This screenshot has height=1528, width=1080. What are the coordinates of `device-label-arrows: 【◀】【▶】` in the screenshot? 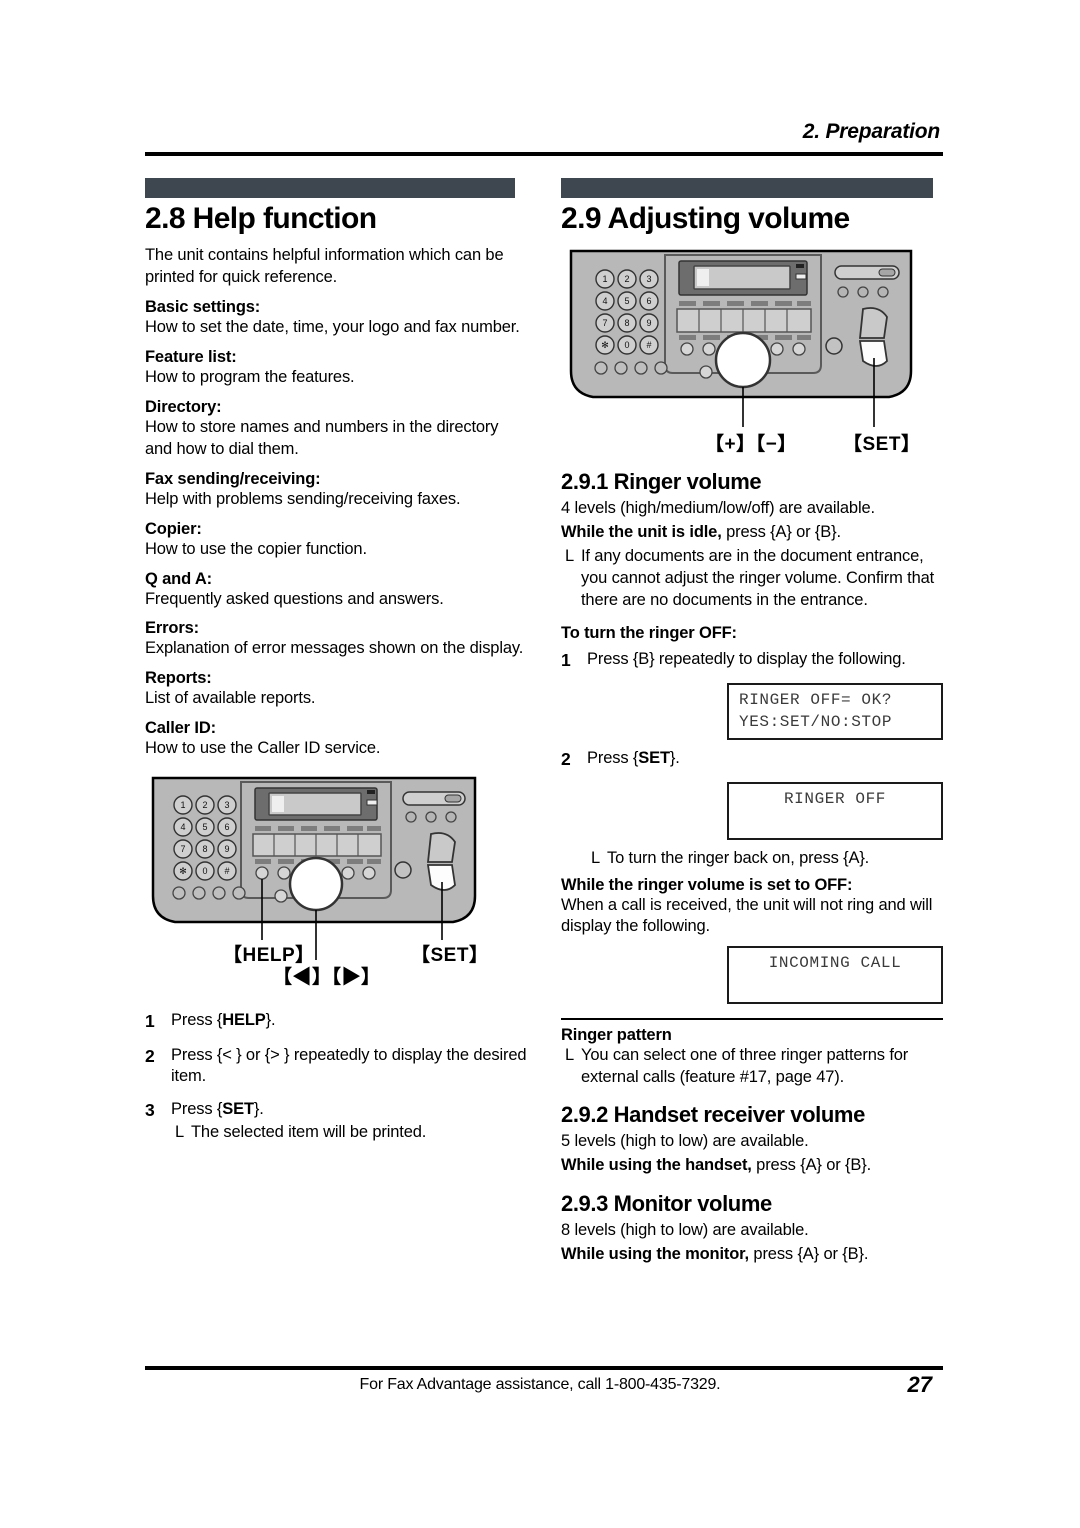 It's located at (327, 978).